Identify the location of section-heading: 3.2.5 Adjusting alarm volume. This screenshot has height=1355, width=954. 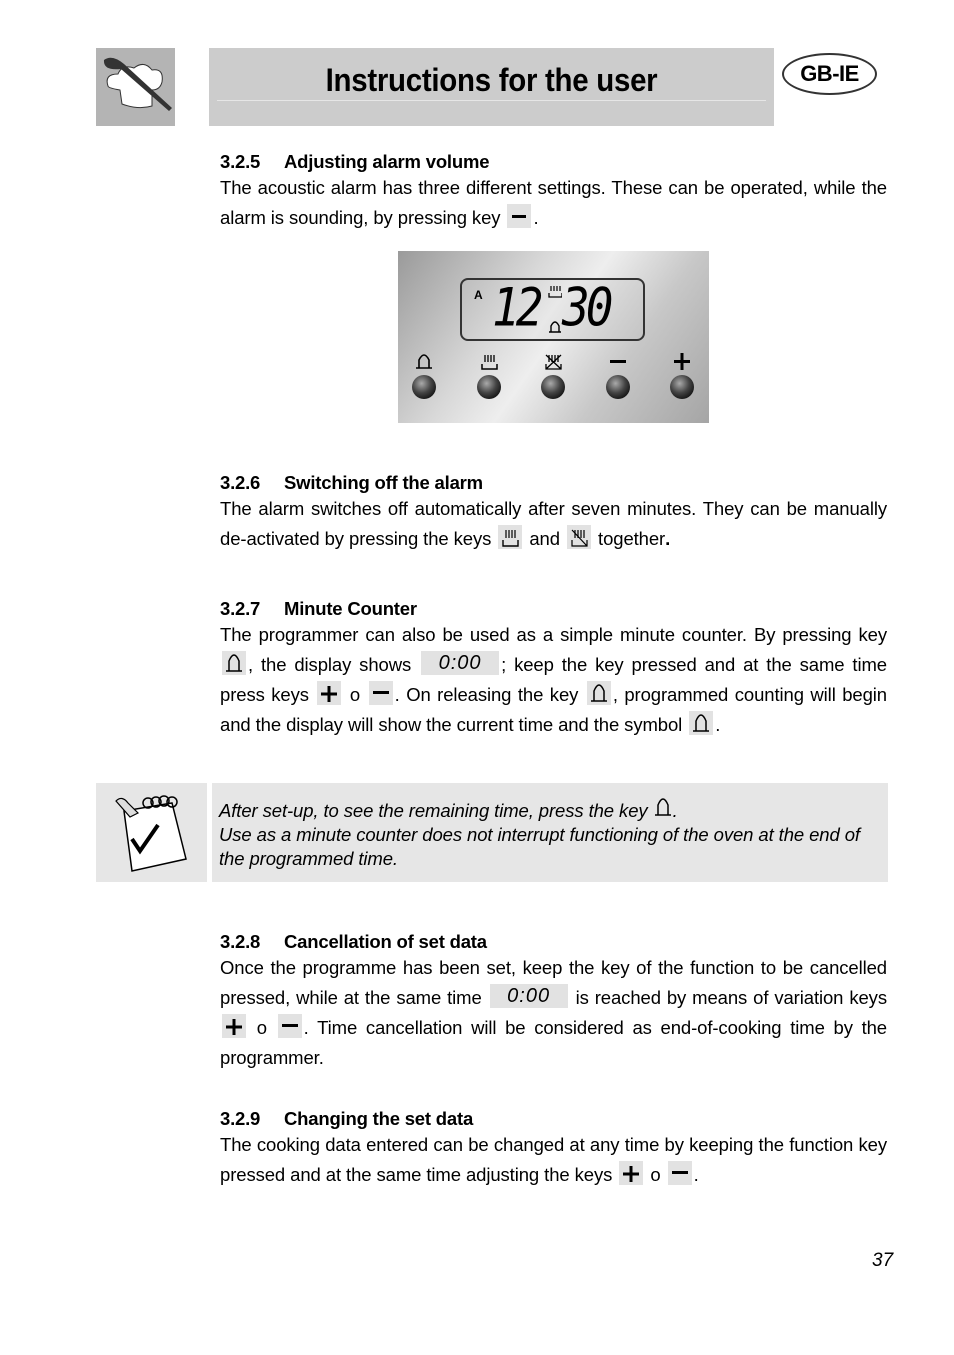
(355, 161).